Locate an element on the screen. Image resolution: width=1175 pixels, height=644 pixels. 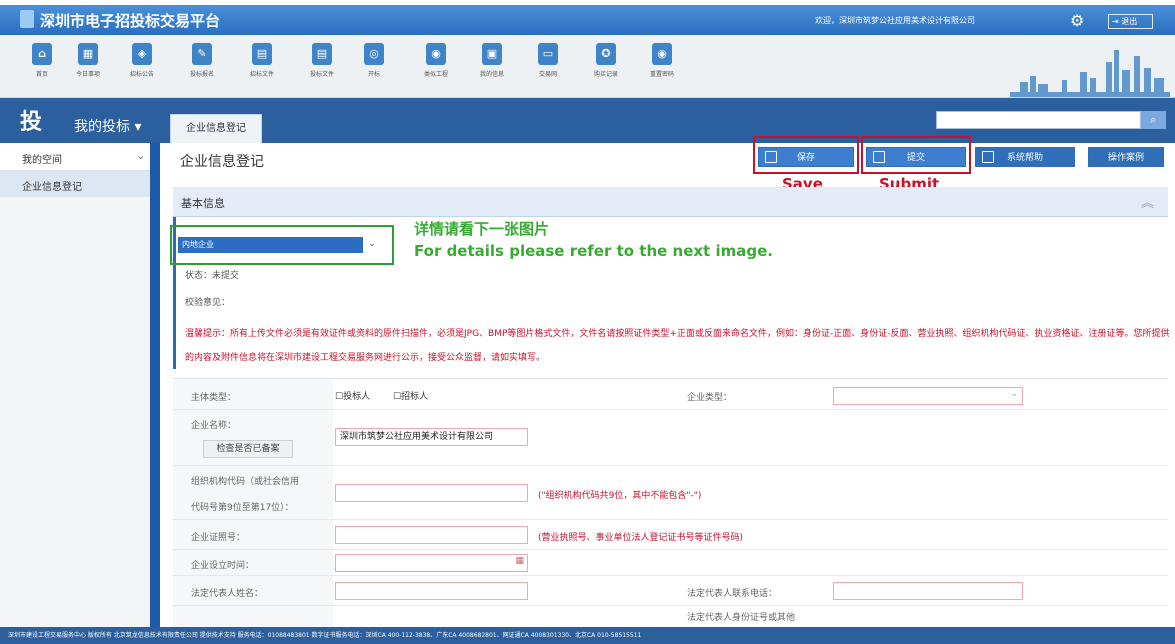
toolbar-item-11: ◉ 重置密码 is located at coordinates (662, 59).